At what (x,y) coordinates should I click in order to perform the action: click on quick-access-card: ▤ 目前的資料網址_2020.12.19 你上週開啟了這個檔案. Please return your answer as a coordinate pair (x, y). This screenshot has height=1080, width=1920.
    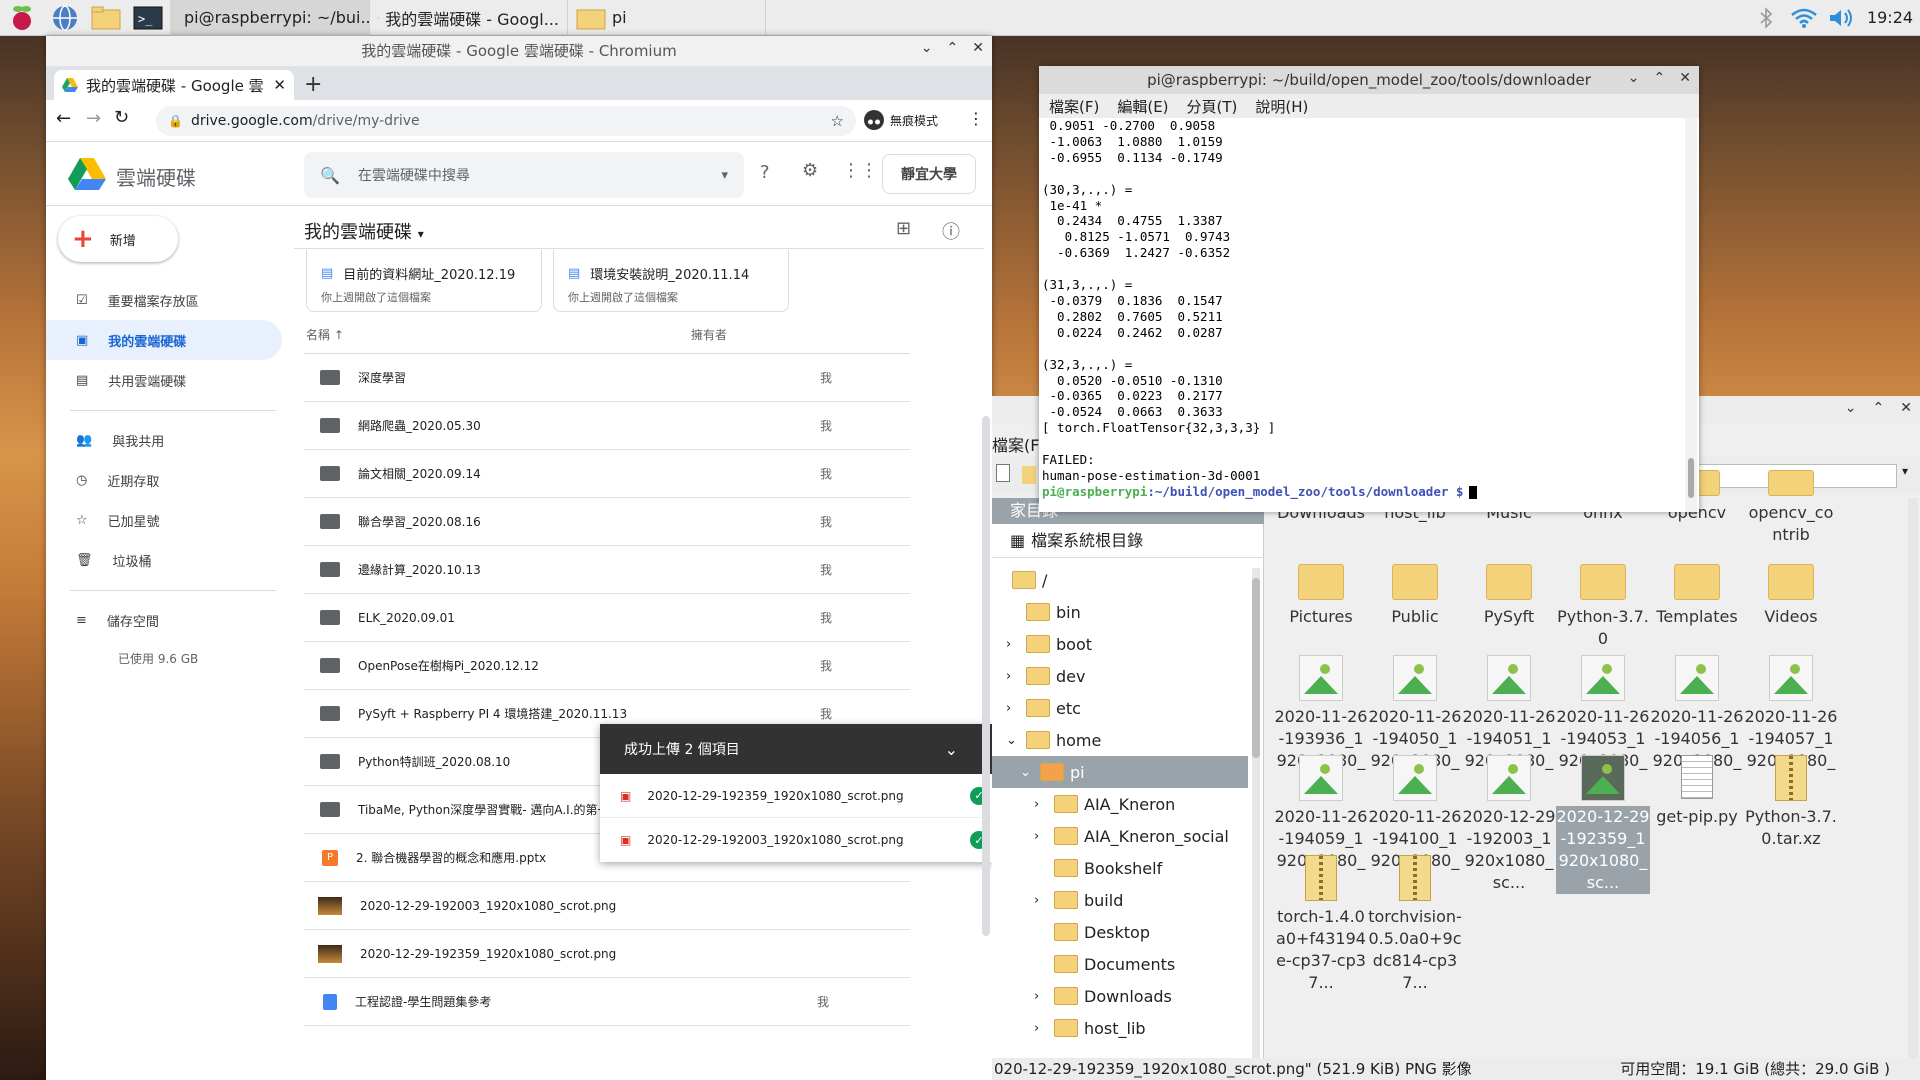
    Looking at the image, I should click on (424, 281).